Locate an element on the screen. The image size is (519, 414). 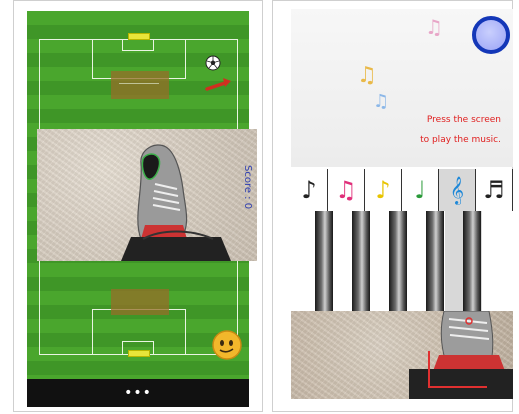
goal-box-bottom-top is located at coordinates (138, 341).